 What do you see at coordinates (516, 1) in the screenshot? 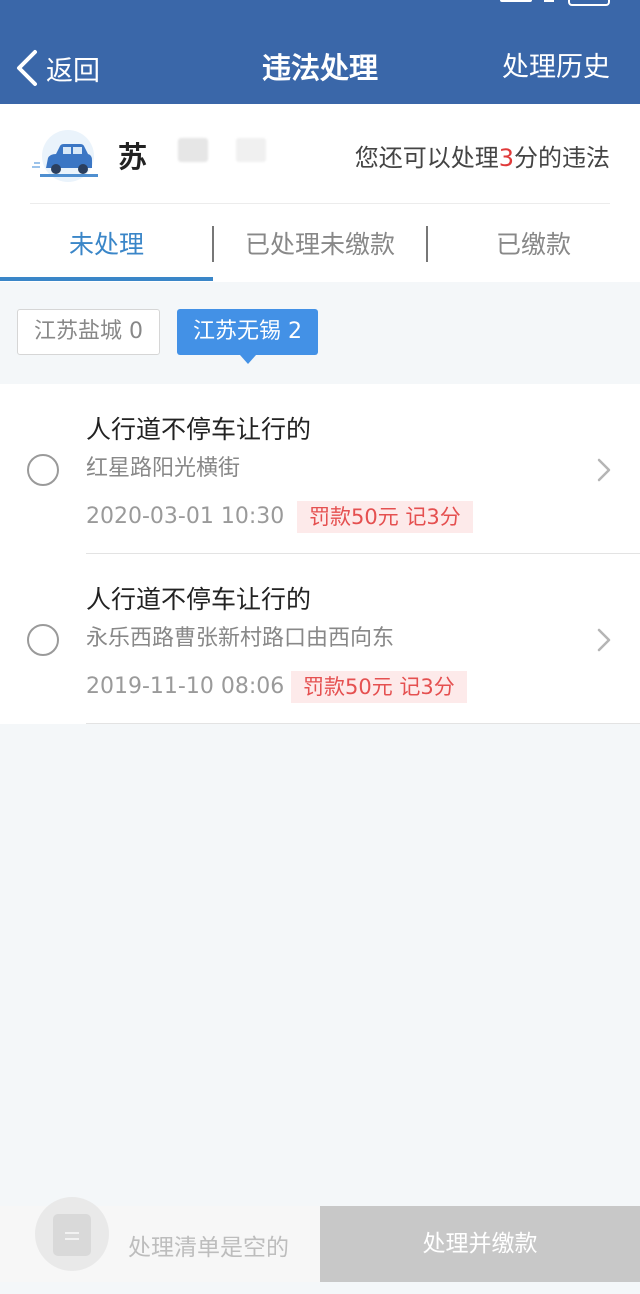
I see `signal-icon` at bounding box center [516, 1].